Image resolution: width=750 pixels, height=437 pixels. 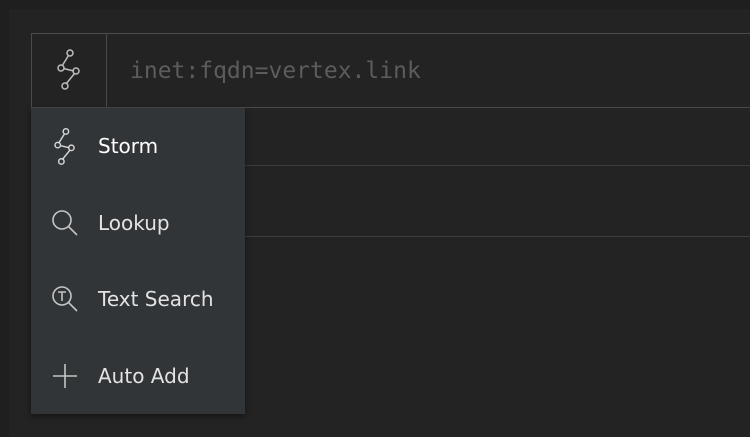 What do you see at coordinates (65, 223) in the screenshot?
I see `magnifier-icon` at bounding box center [65, 223].